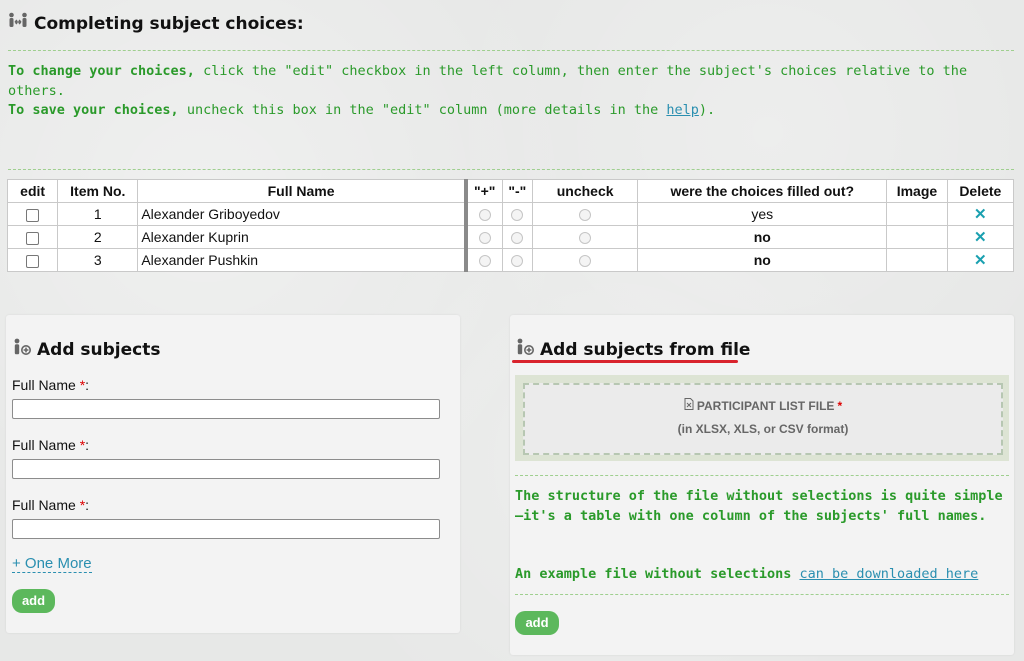  I want to click on download-example-link: can be downloaded here, so click(888, 574).